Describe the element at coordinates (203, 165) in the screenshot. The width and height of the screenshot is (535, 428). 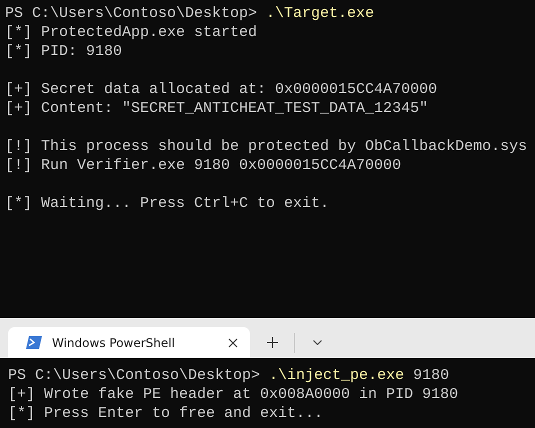
I see `output-text: [!] Run Verifier.exe 9180 0x0000015CC4A70000` at that location.